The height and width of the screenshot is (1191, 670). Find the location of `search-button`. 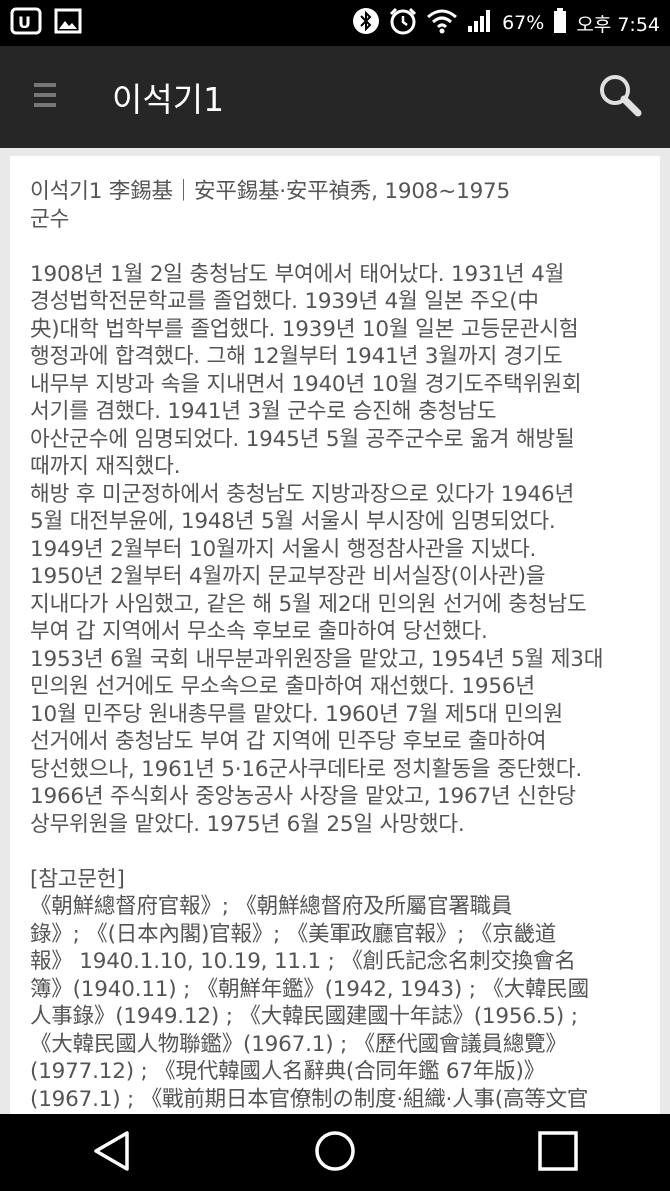

search-button is located at coordinates (620, 97).